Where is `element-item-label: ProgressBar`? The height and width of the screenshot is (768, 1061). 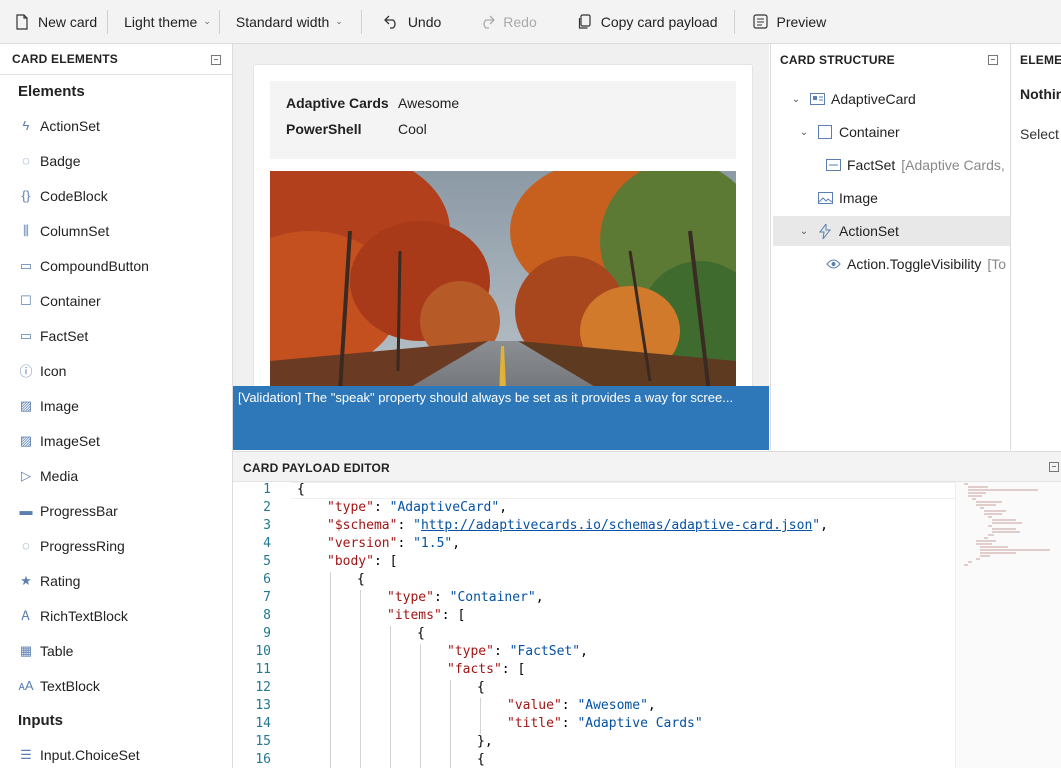
element-item-label: ProgressBar is located at coordinates (79, 510).